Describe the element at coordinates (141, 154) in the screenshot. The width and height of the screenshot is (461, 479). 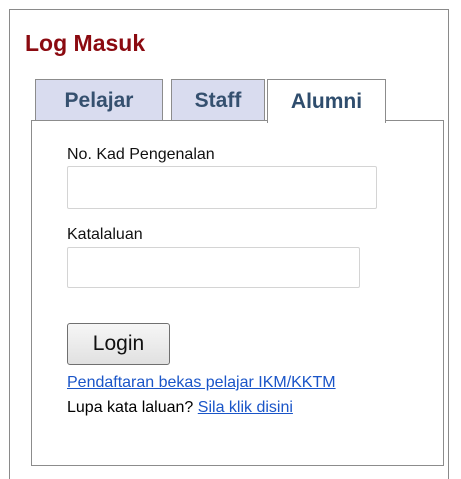
I see `ic-number-label: No. Kad Pengenalan` at that location.